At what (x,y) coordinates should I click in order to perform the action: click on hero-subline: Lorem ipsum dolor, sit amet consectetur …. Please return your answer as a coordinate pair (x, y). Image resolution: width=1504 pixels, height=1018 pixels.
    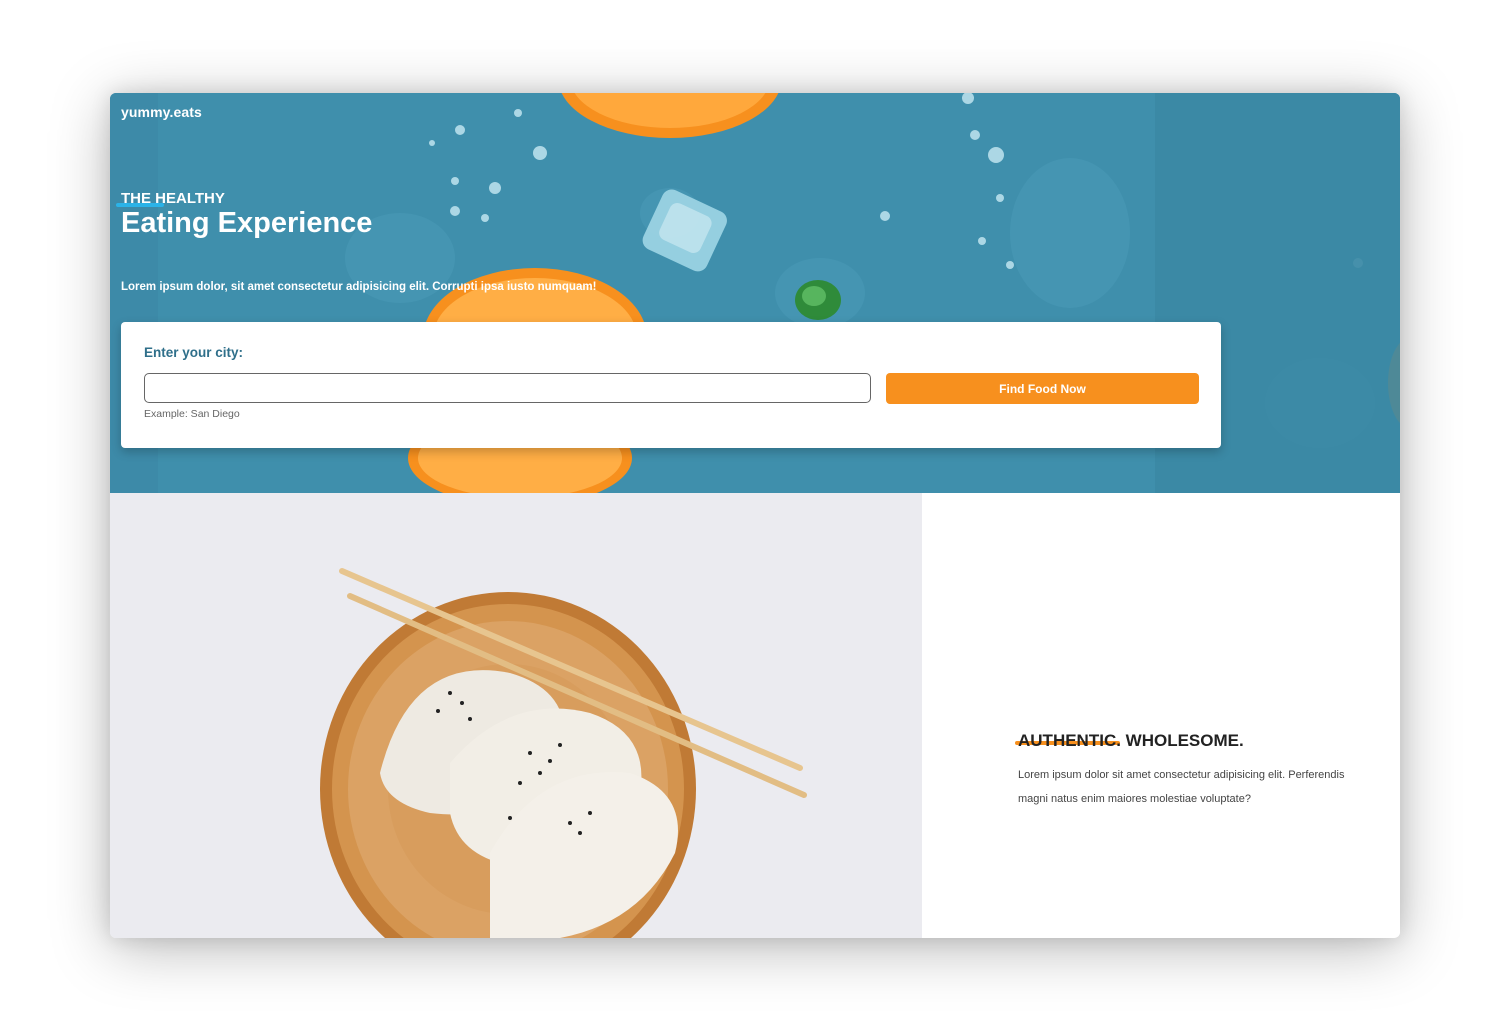
    Looking at the image, I should click on (359, 287).